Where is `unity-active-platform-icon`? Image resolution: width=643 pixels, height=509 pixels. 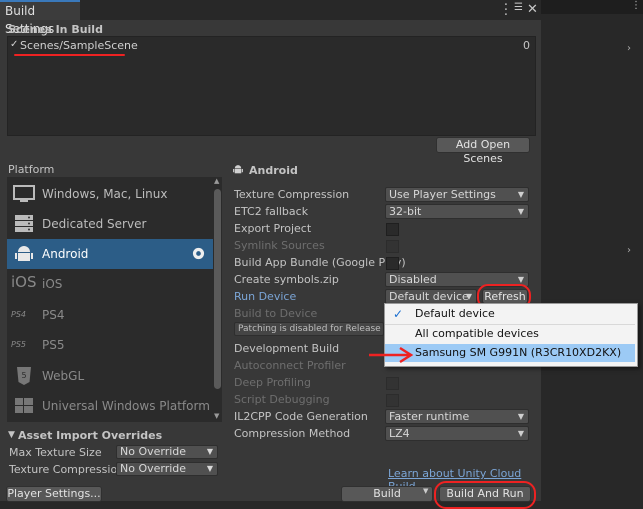 unity-active-platform-icon is located at coordinates (198, 253).